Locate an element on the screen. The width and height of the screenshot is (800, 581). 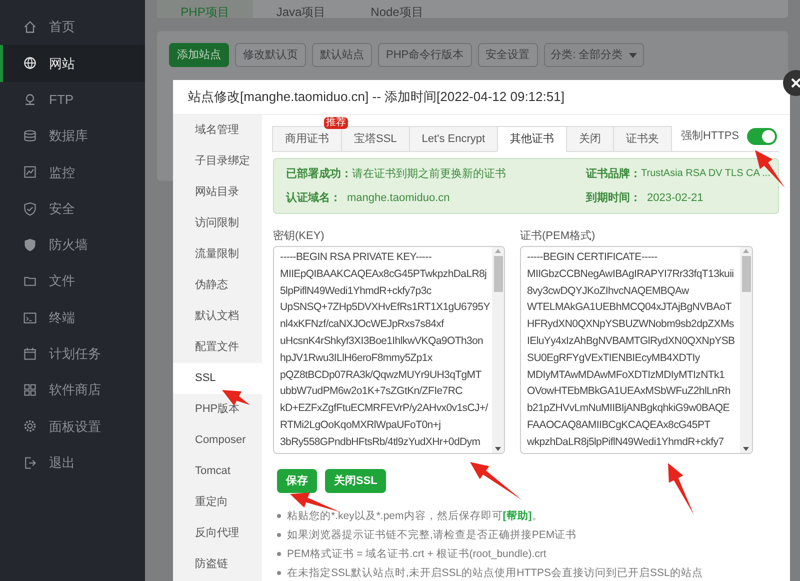
dialog-menu-item: 流量限制 is located at coordinates (217, 254).